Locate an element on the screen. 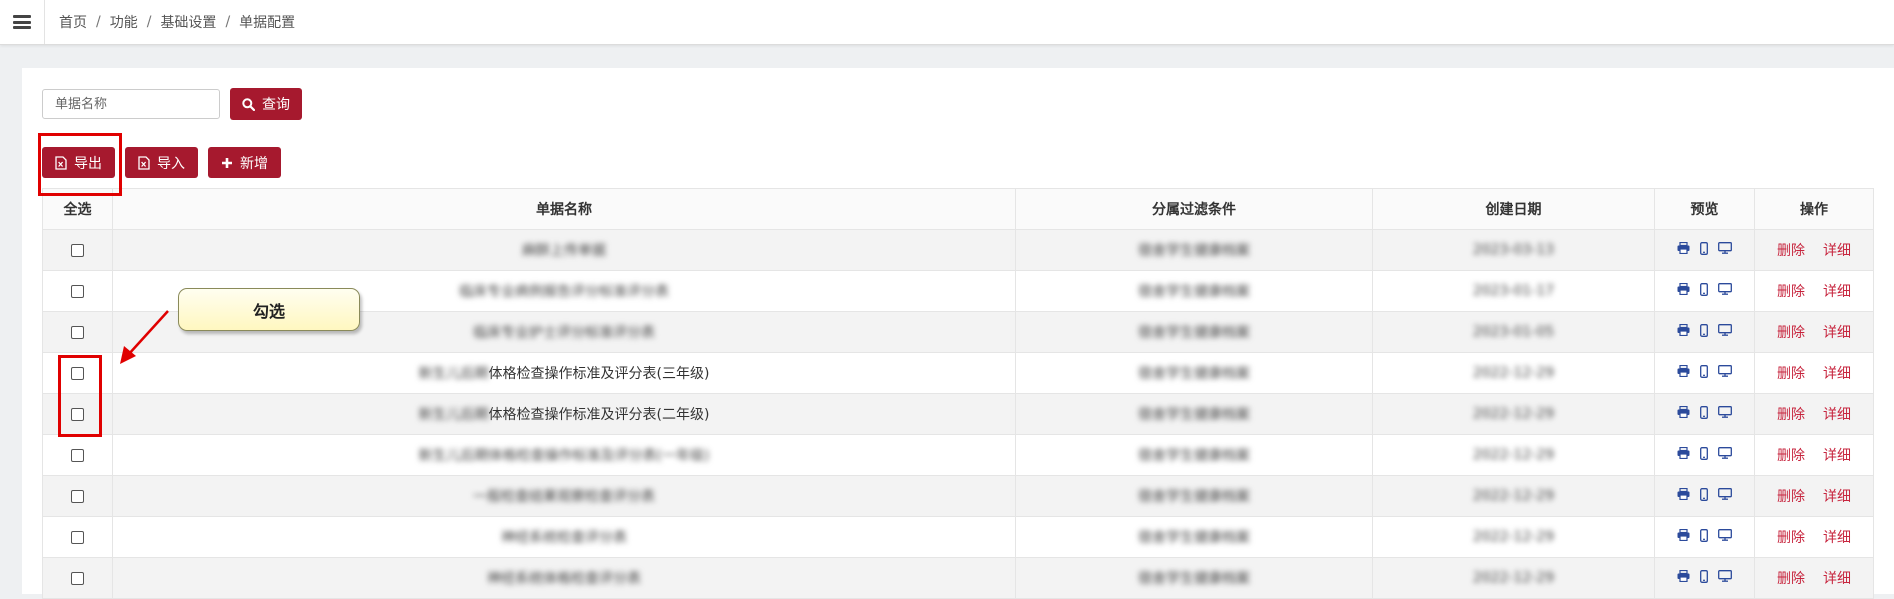 This screenshot has height=599, width=1894. table-row: 神经系统检查评分表 宿舍学生健康档案 2022-12-29 删除 详细 is located at coordinates (958, 537).